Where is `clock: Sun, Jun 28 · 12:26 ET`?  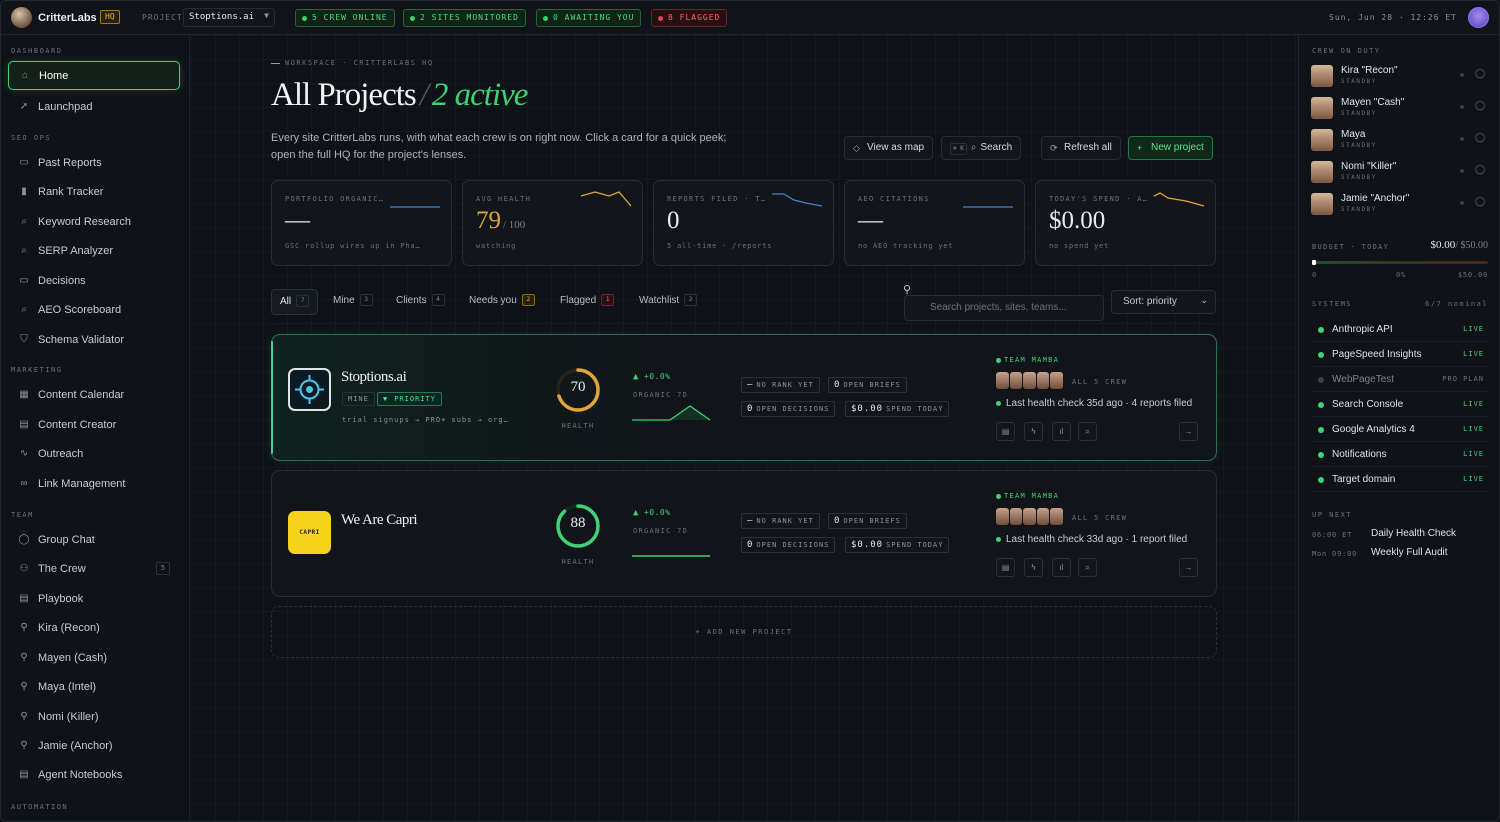 clock: Sun, Jun 28 · 12:26 ET is located at coordinates (1393, 17).